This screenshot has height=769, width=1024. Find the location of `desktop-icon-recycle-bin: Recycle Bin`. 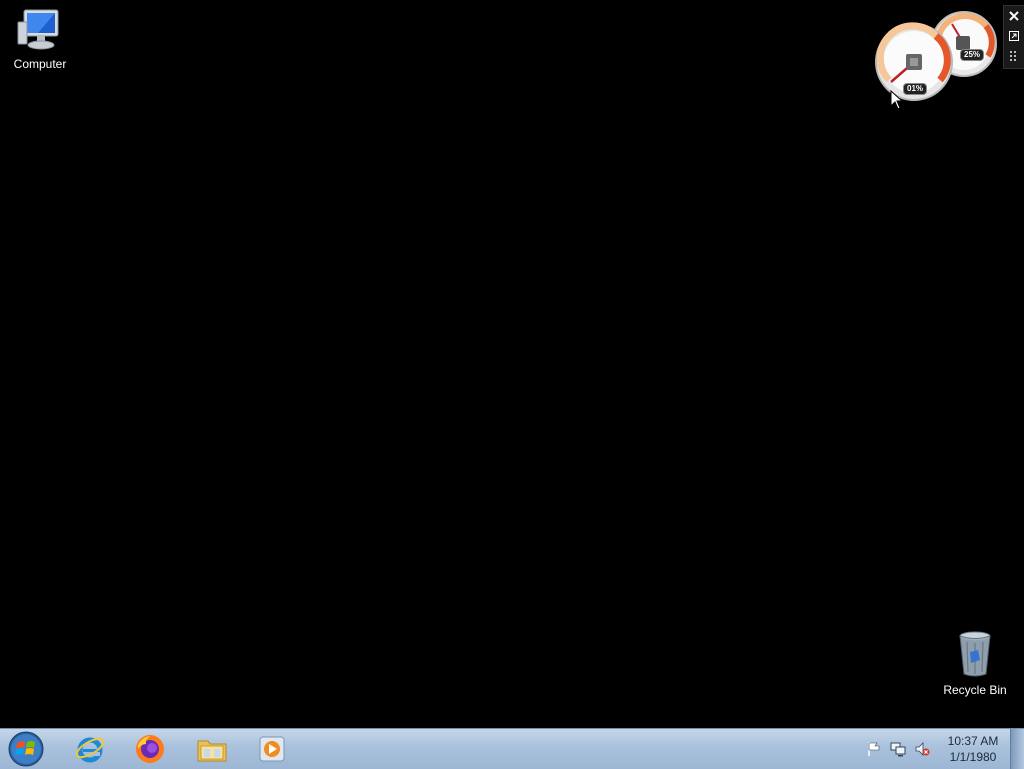

desktop-icon-recycle-bin: Recycle Bin is located at coordinates (975, 663).